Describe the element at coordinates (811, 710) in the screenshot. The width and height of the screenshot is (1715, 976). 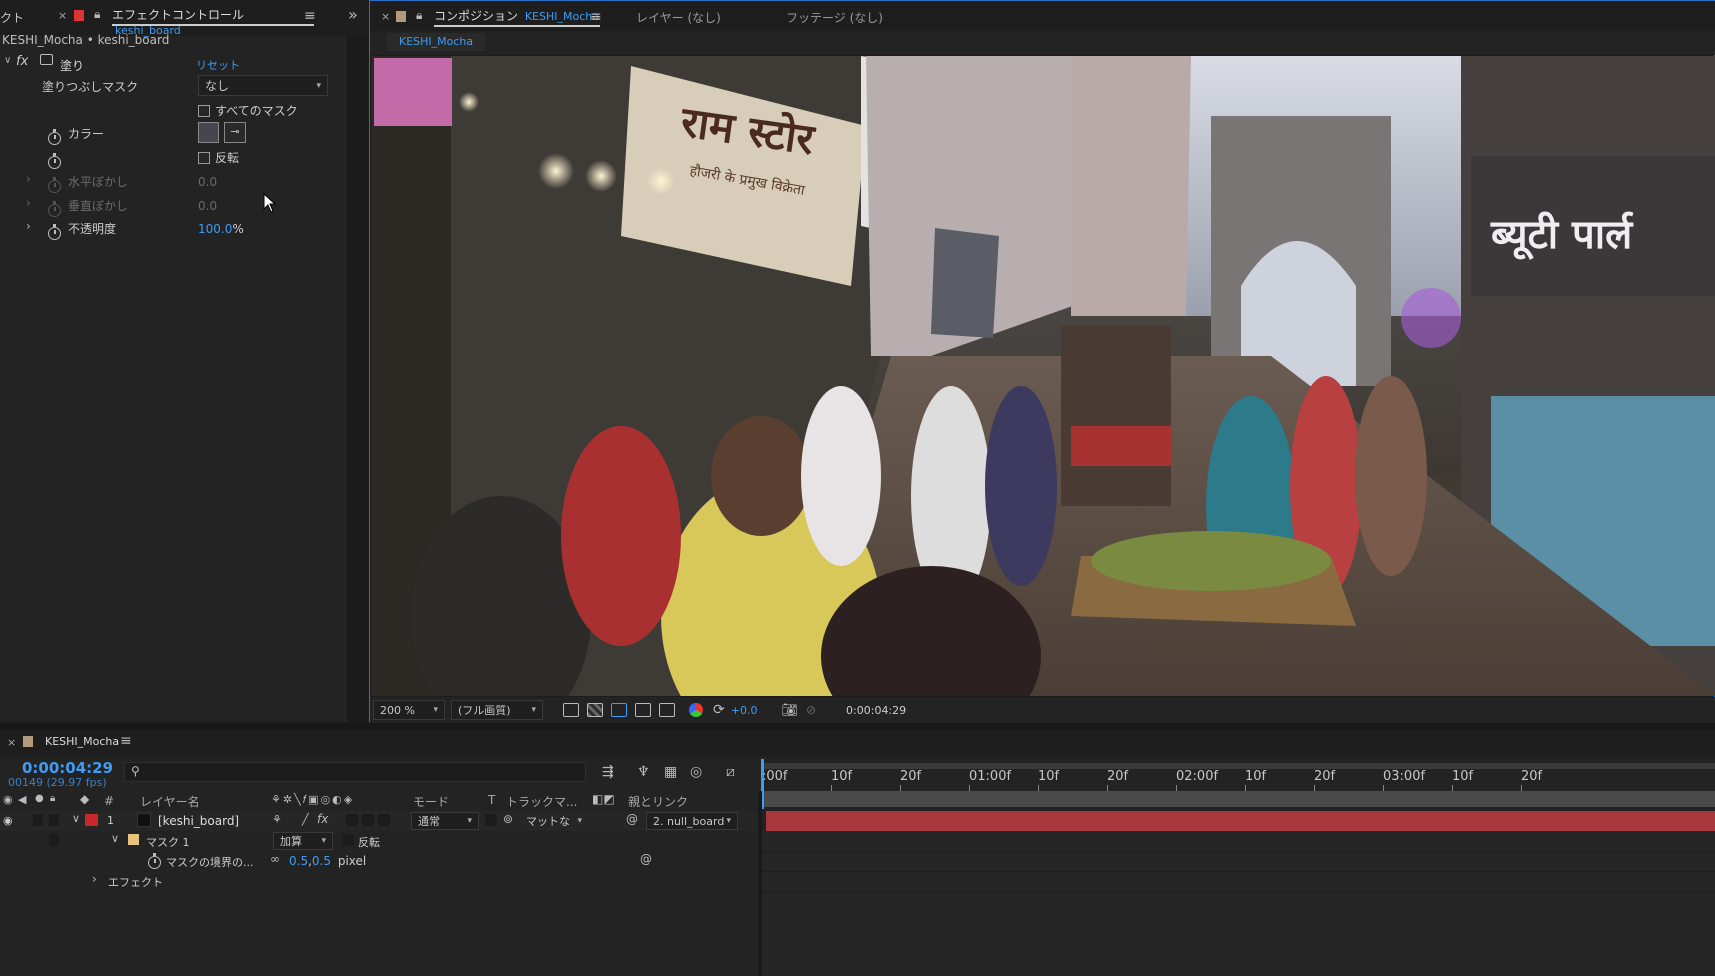
I see `show-snapshot-icon: ⊘` at that location.